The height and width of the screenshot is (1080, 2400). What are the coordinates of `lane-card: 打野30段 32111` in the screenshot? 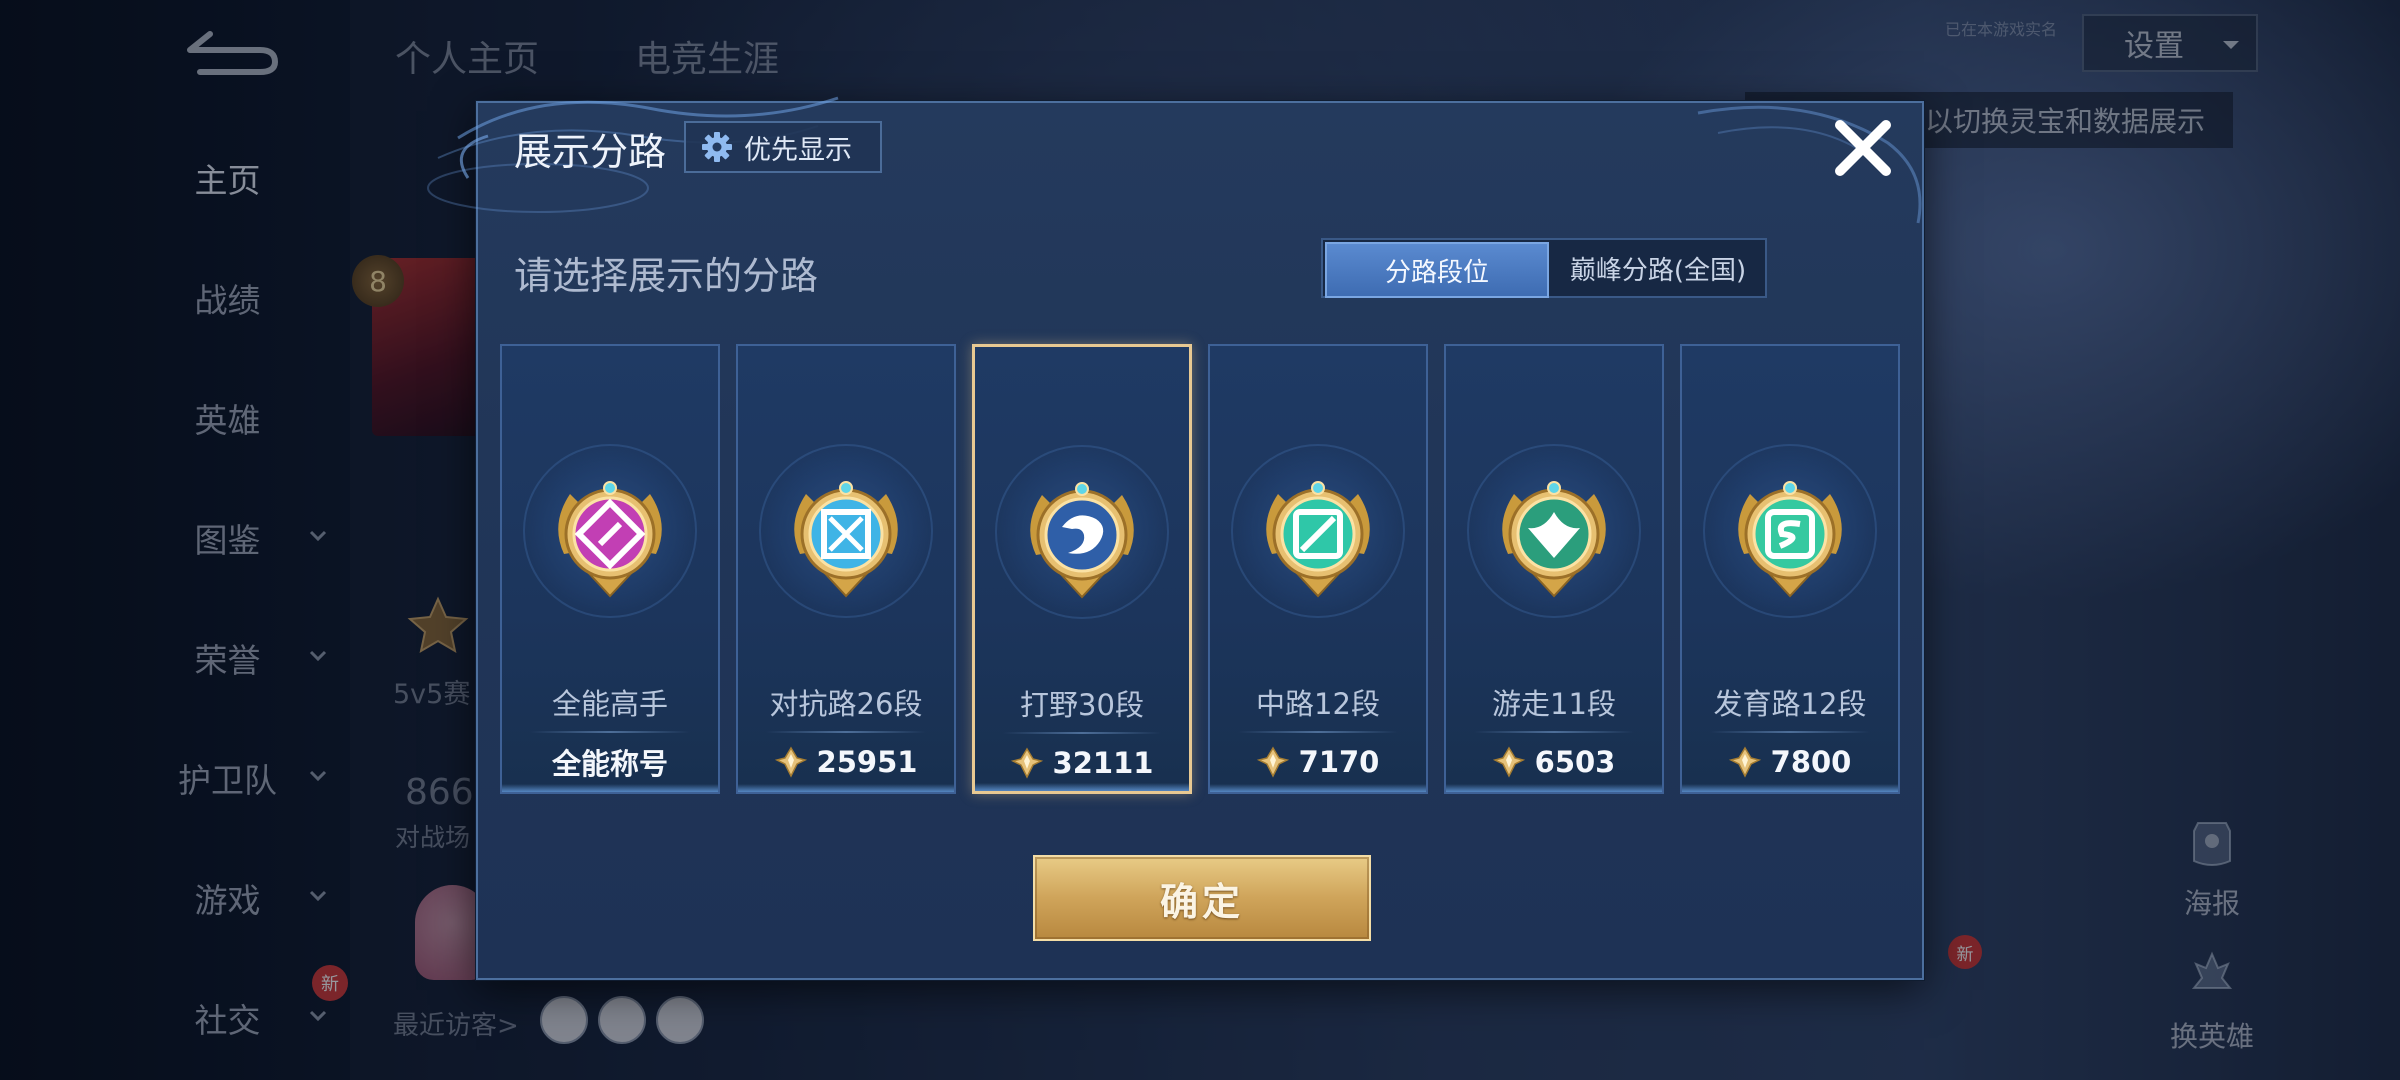 It's located at (1082, 569).